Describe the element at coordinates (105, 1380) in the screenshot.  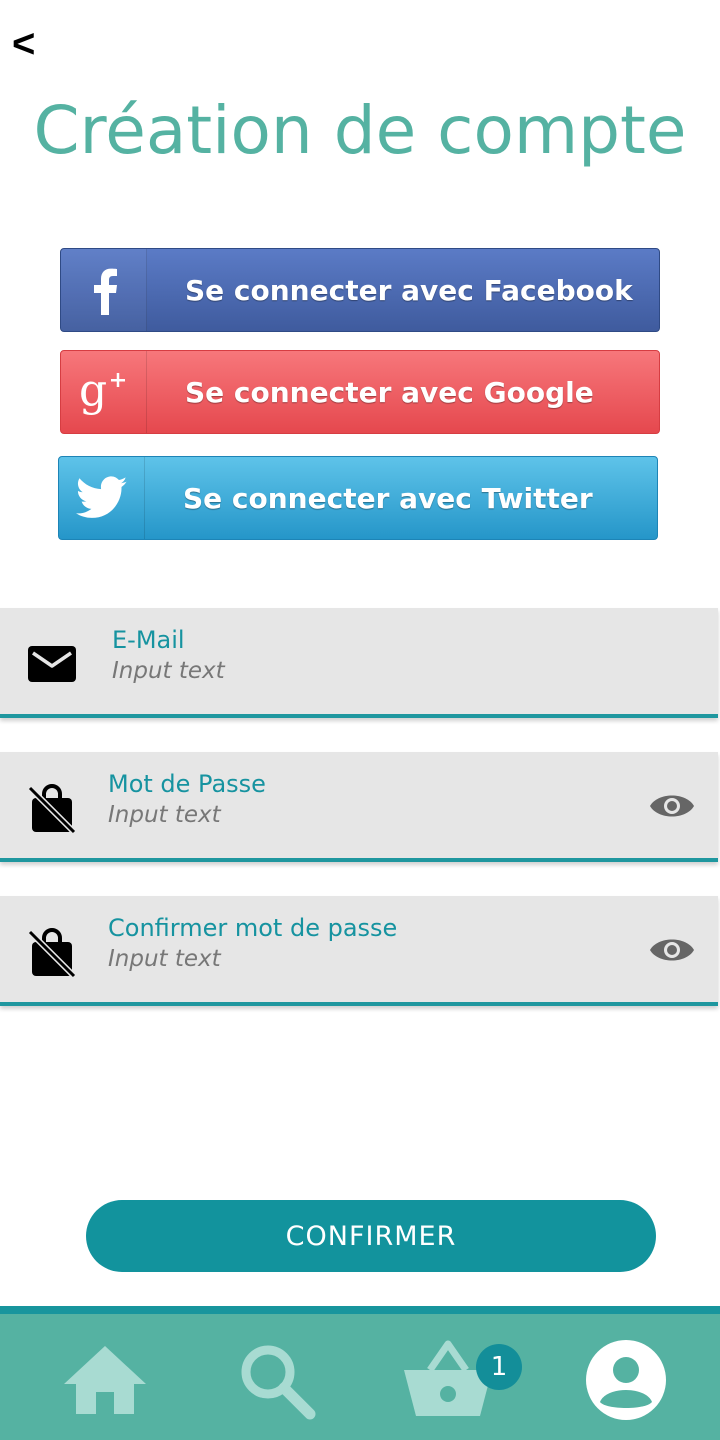
I see `home-icon` at that location.